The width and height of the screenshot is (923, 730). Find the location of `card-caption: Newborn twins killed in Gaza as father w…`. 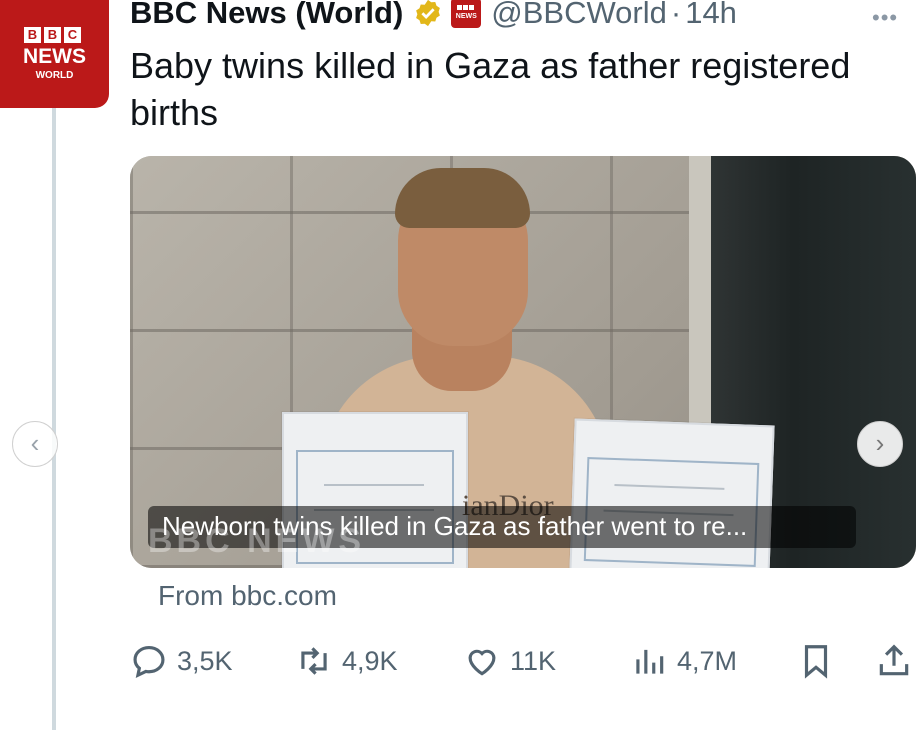

card-caption: Newborn twins killed in Gaza as father w… is located at coordinates (455, 526).